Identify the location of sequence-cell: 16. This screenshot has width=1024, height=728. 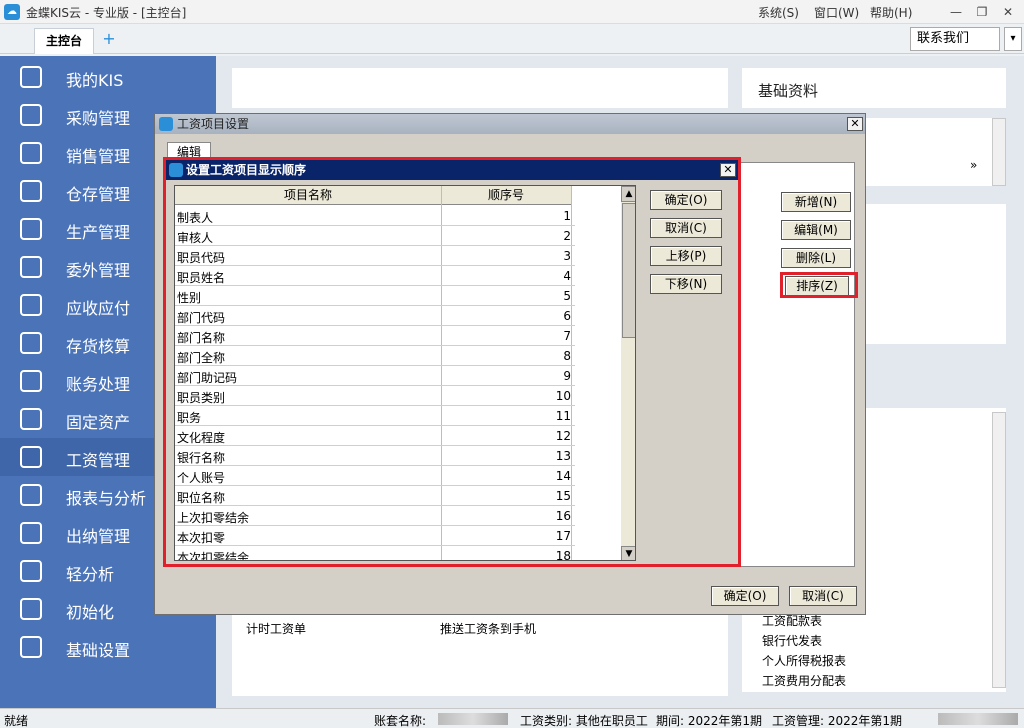
(563, 516).